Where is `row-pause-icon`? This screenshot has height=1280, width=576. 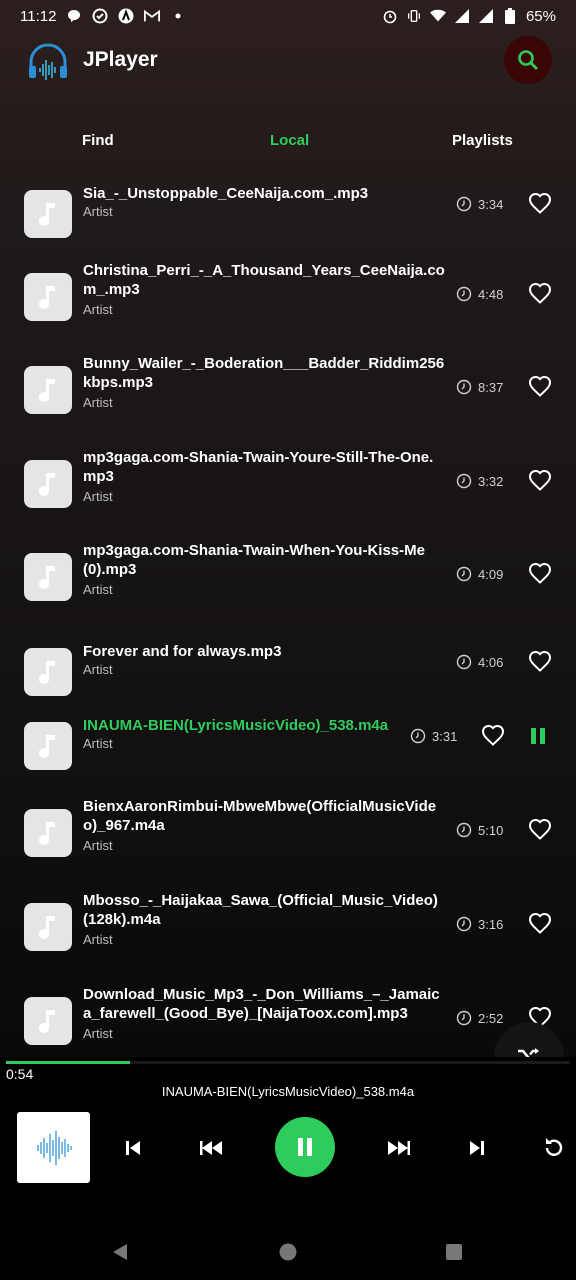
row-pause-icon is located at coordinates (538, 736).